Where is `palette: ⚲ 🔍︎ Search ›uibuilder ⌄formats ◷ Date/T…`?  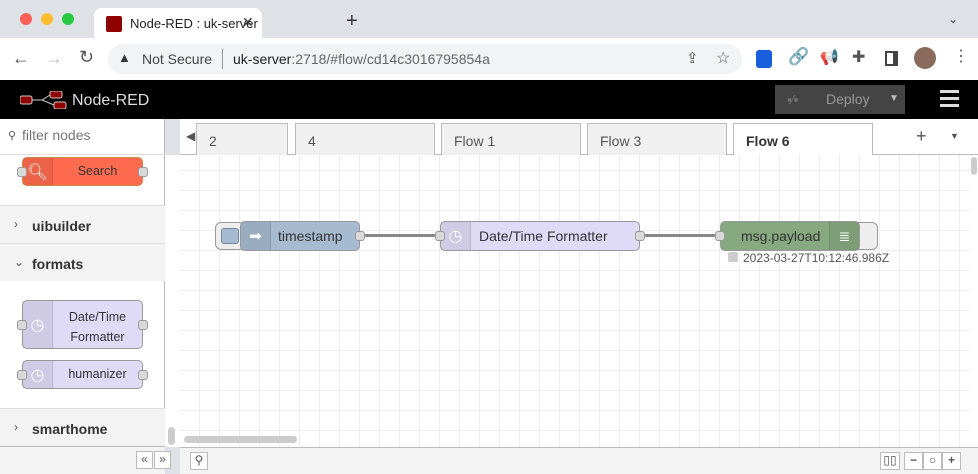
palette: ⚲ 🔍︎ Search ›uibuilder ⌄formats ◷ Date/T… is located at coordinates (85, 296).